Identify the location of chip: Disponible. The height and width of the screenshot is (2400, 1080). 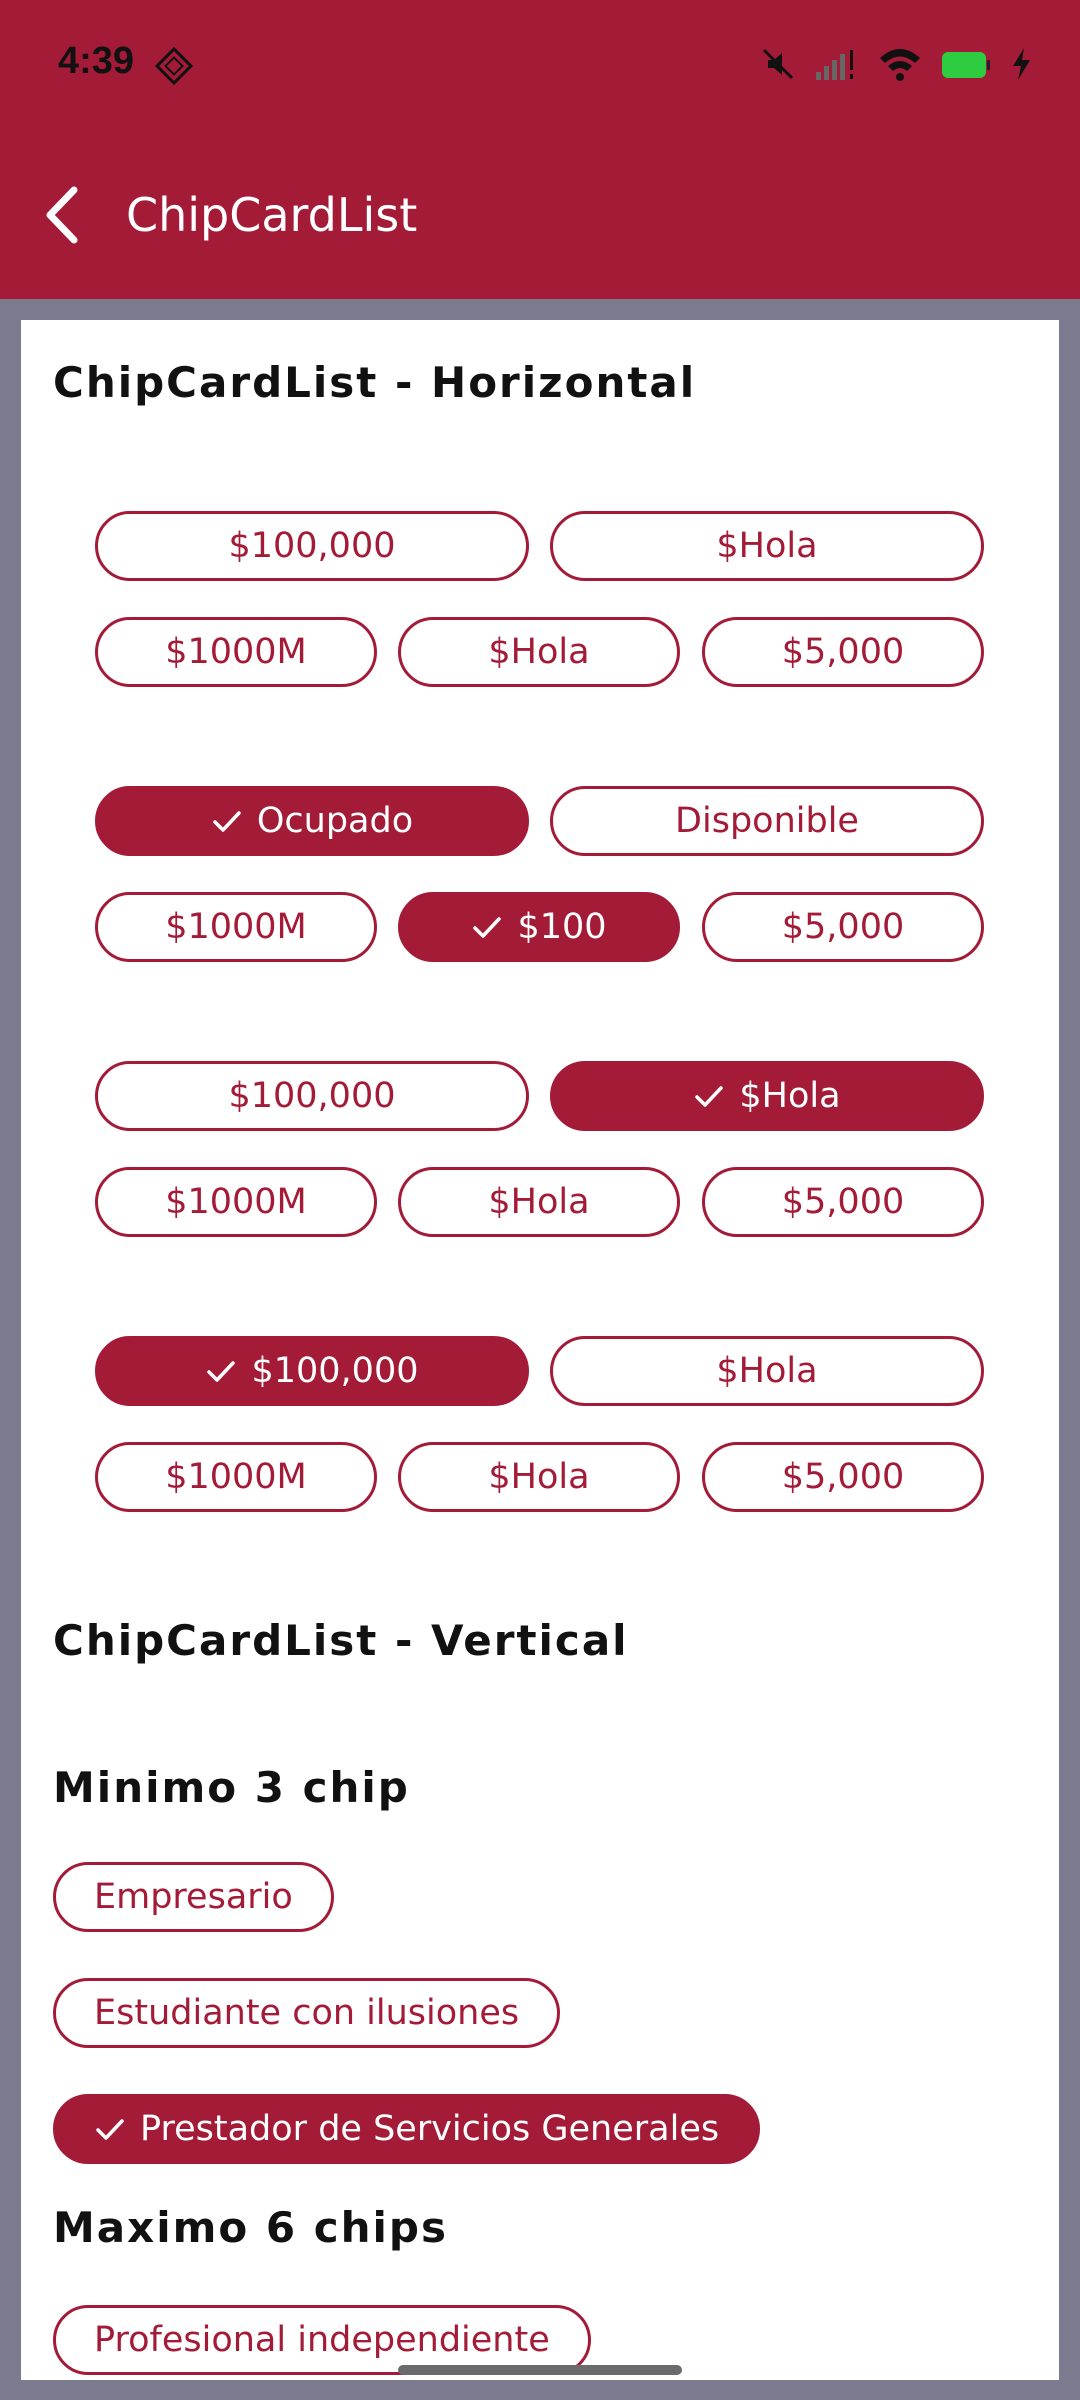
(767, 821).